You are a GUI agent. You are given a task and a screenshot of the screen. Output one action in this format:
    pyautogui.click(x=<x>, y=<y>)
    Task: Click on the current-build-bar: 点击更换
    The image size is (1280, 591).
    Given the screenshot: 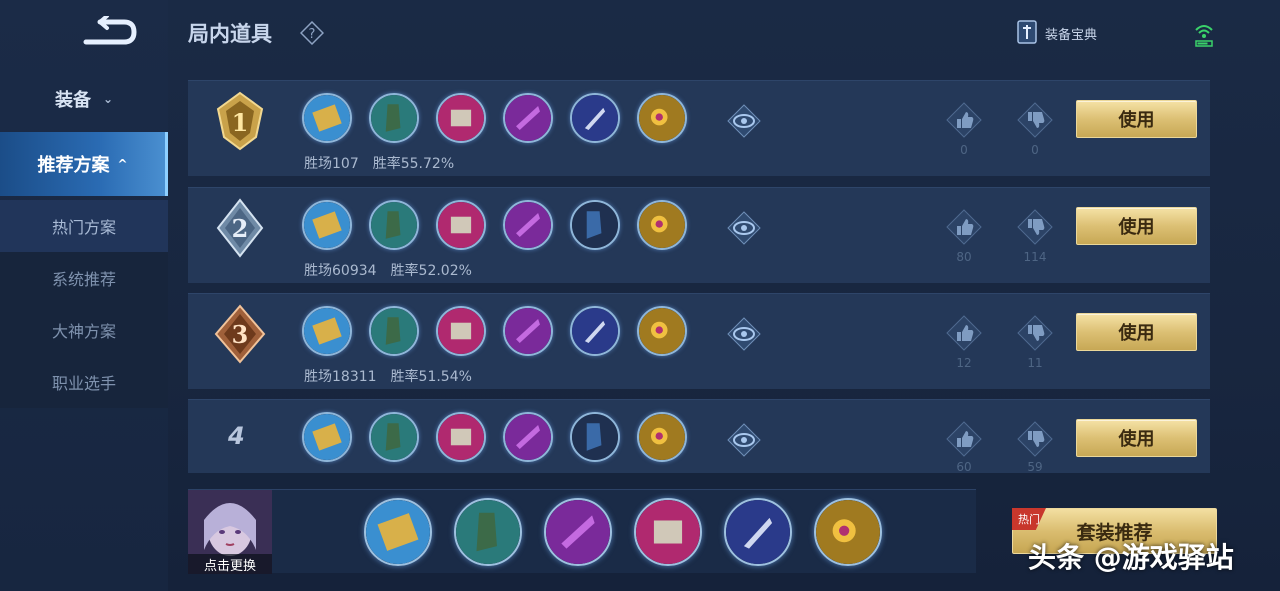 What is the action you would take?
    pyautogui.click(x=582, y=531)
    